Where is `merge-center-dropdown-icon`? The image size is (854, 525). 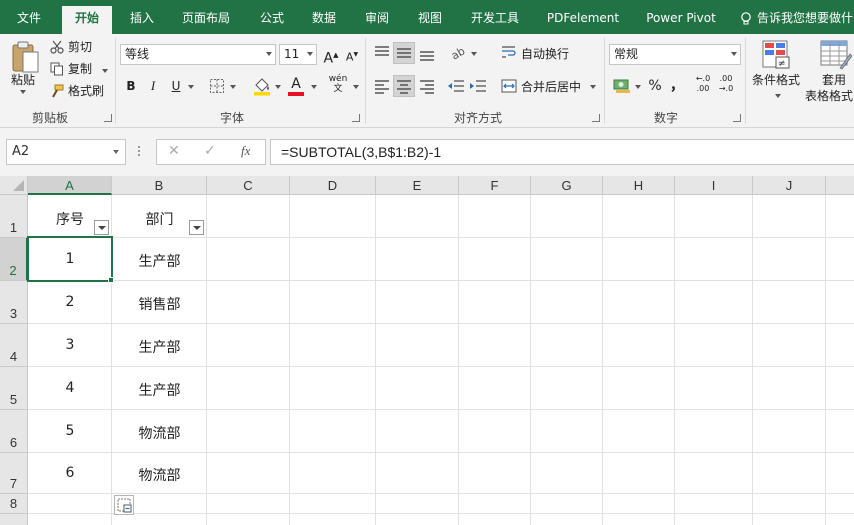 merge-center-dropdown-icon is located at coordinates (593, 87).